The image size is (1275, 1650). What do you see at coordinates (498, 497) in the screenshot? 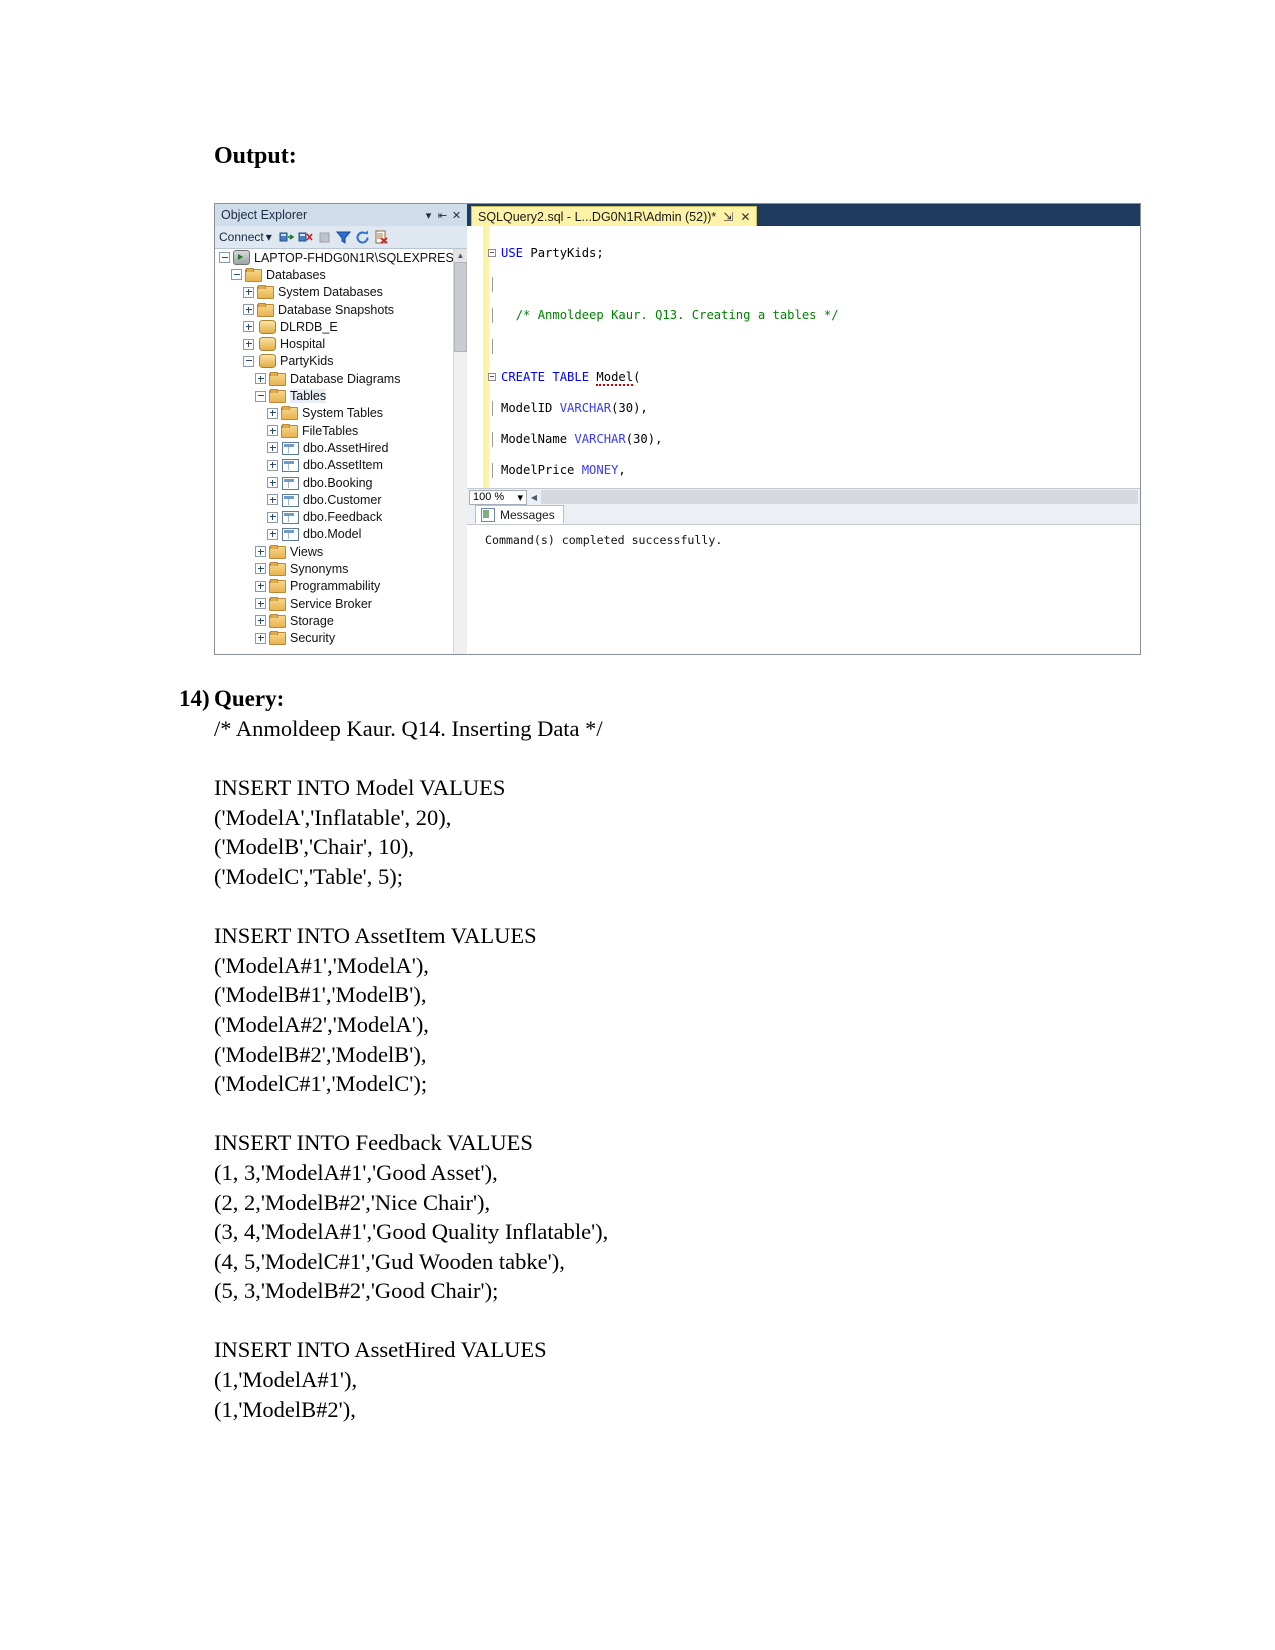
I see `zoom-level-select: 100 % ▾` at bounding box center [498, 497].